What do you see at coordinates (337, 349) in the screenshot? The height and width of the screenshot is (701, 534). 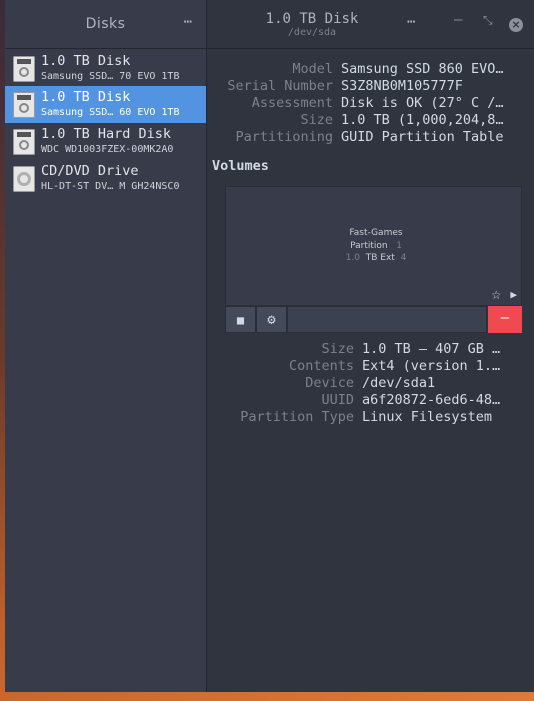 I see `vol-size-label: Size` at bounding box center [337, 349].